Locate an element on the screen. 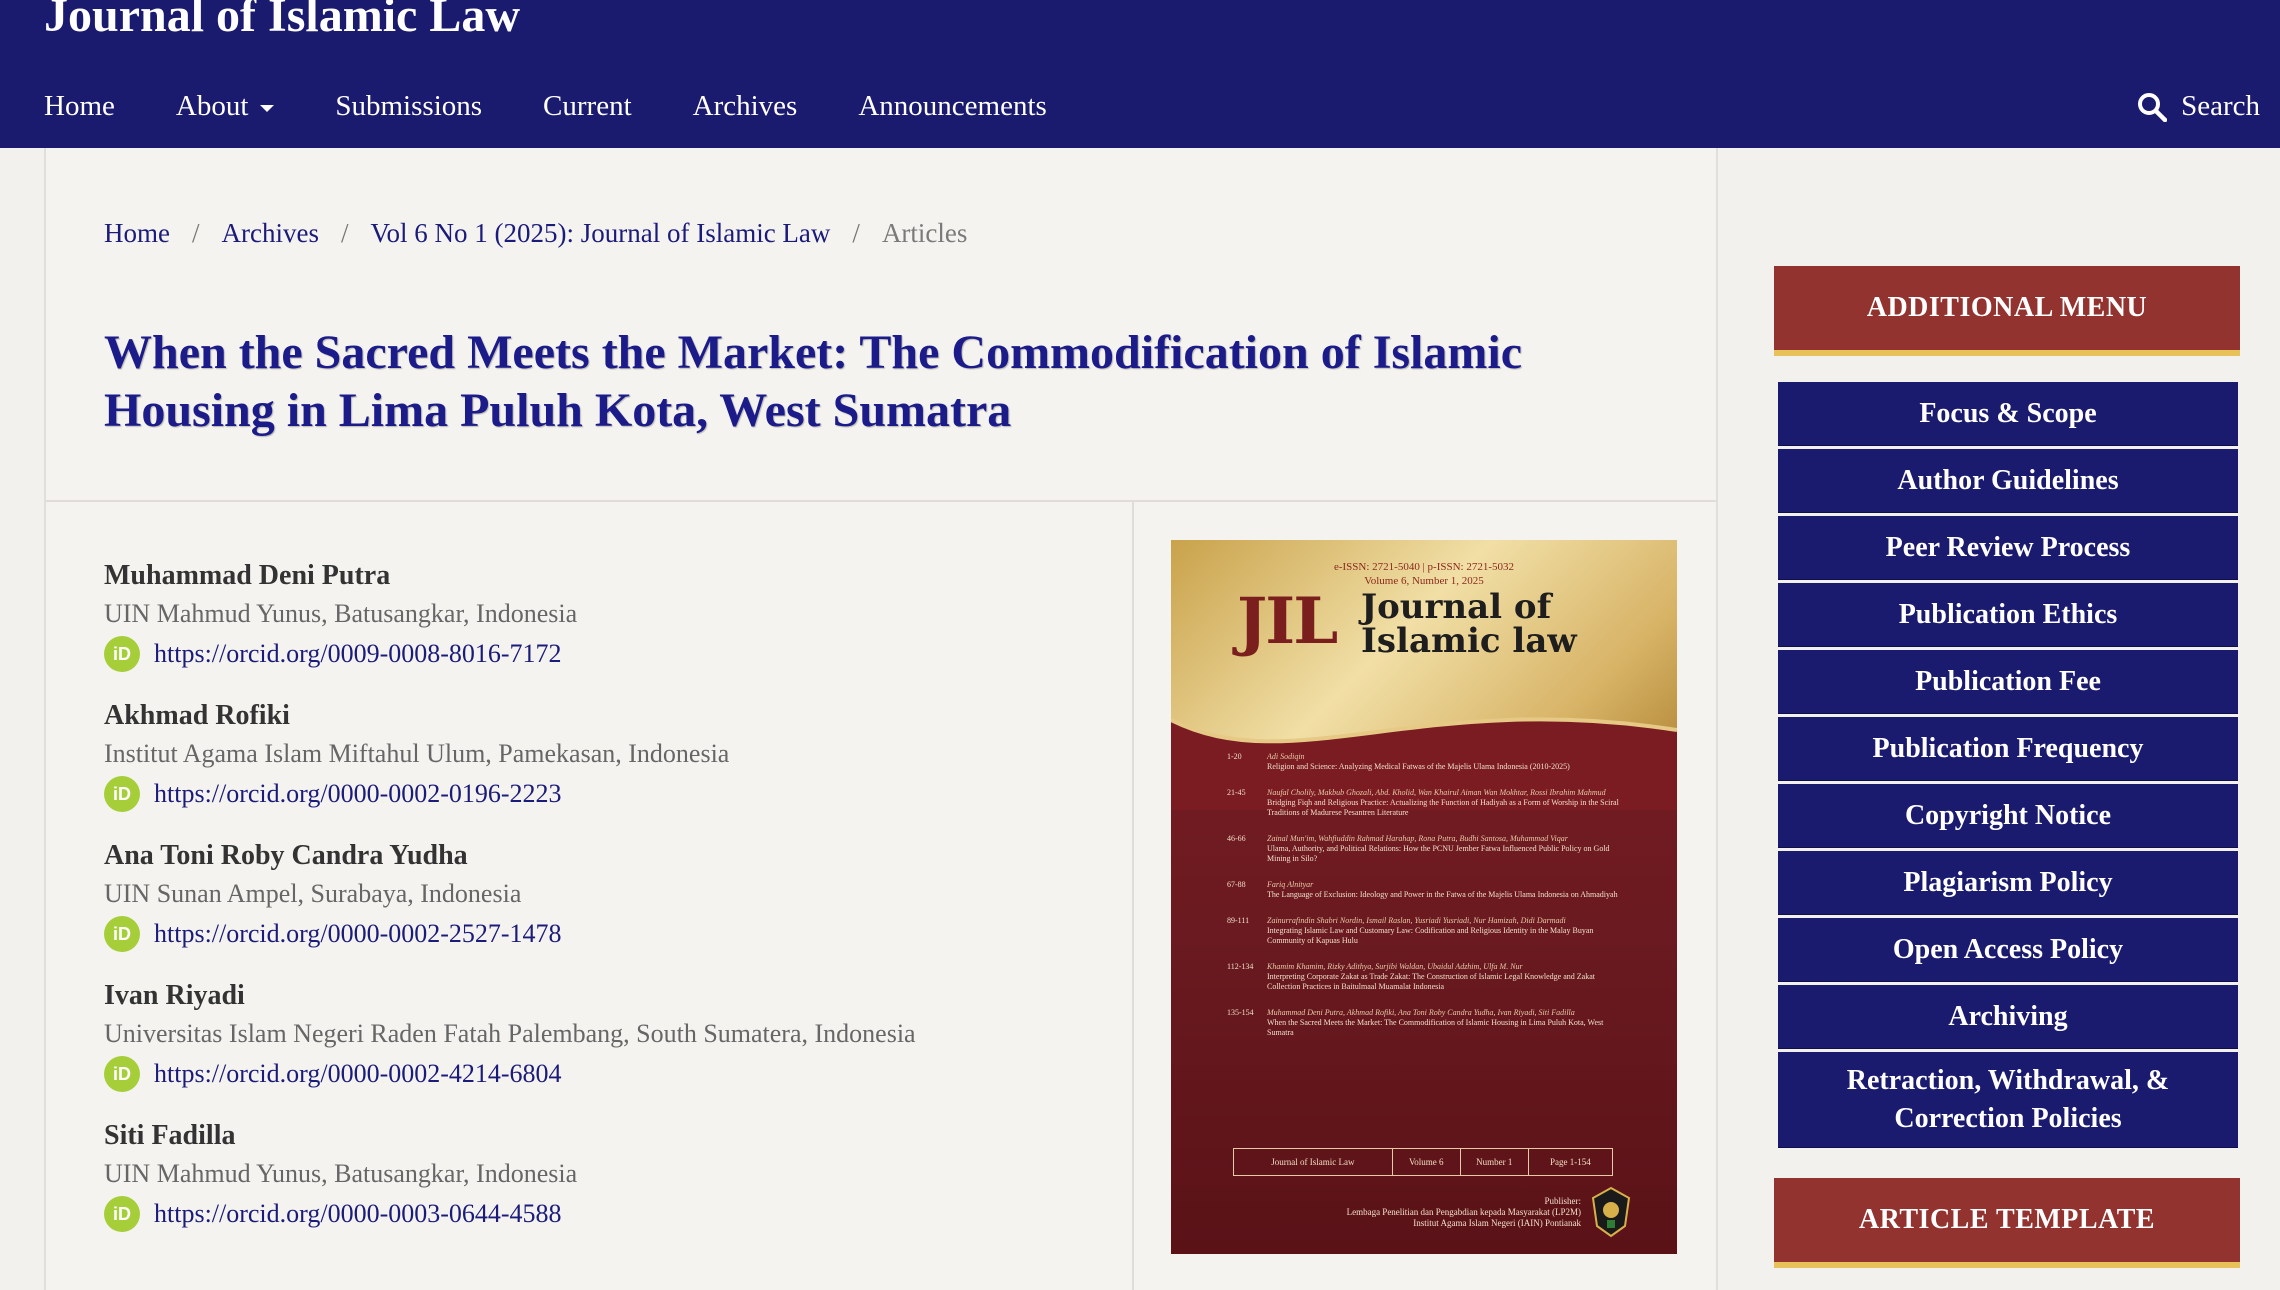 The width and height of the screenshot is (2280, 1290). toc-pages: 67-88 is located at coordinates (1236, 884).